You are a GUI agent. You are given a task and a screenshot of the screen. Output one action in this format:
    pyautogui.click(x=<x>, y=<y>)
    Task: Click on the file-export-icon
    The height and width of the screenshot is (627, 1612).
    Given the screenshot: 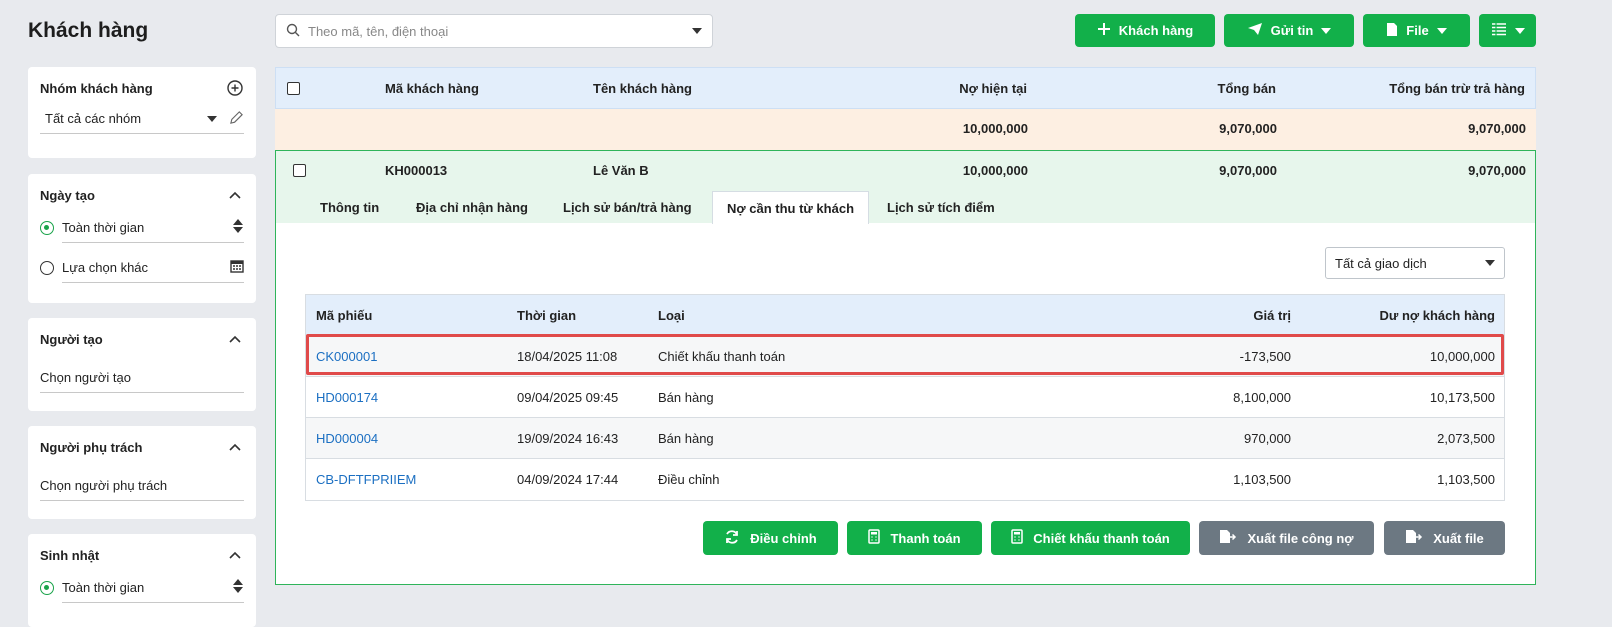 What is the action you would take?
    pyautogui.click(x=1414, y=538)
    